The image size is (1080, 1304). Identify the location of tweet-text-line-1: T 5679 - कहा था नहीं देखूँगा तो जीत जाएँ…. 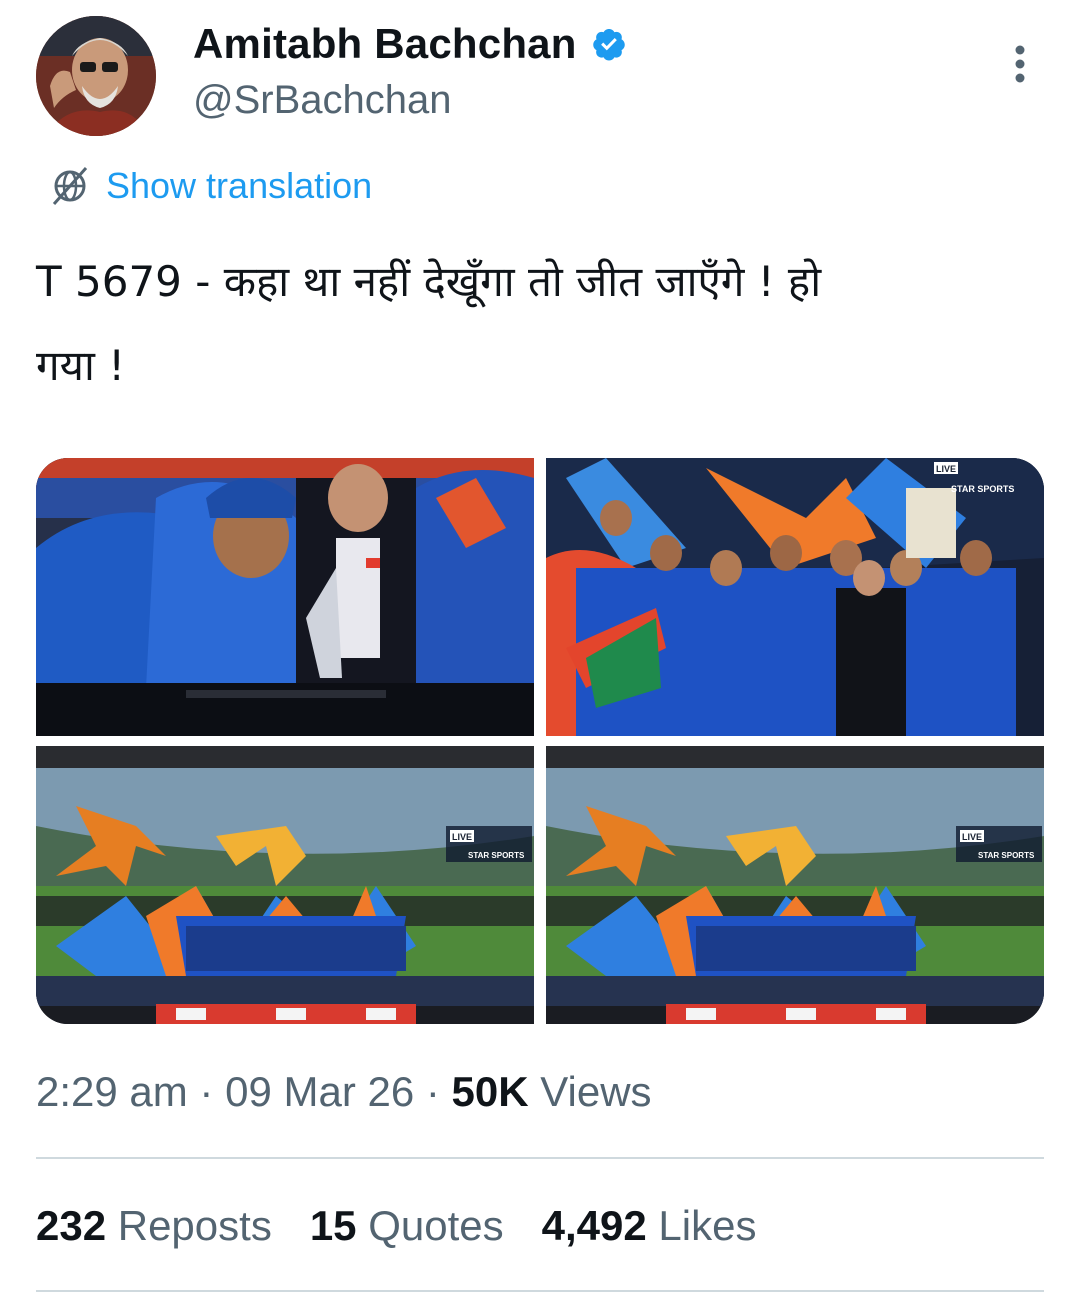
(429, 281).